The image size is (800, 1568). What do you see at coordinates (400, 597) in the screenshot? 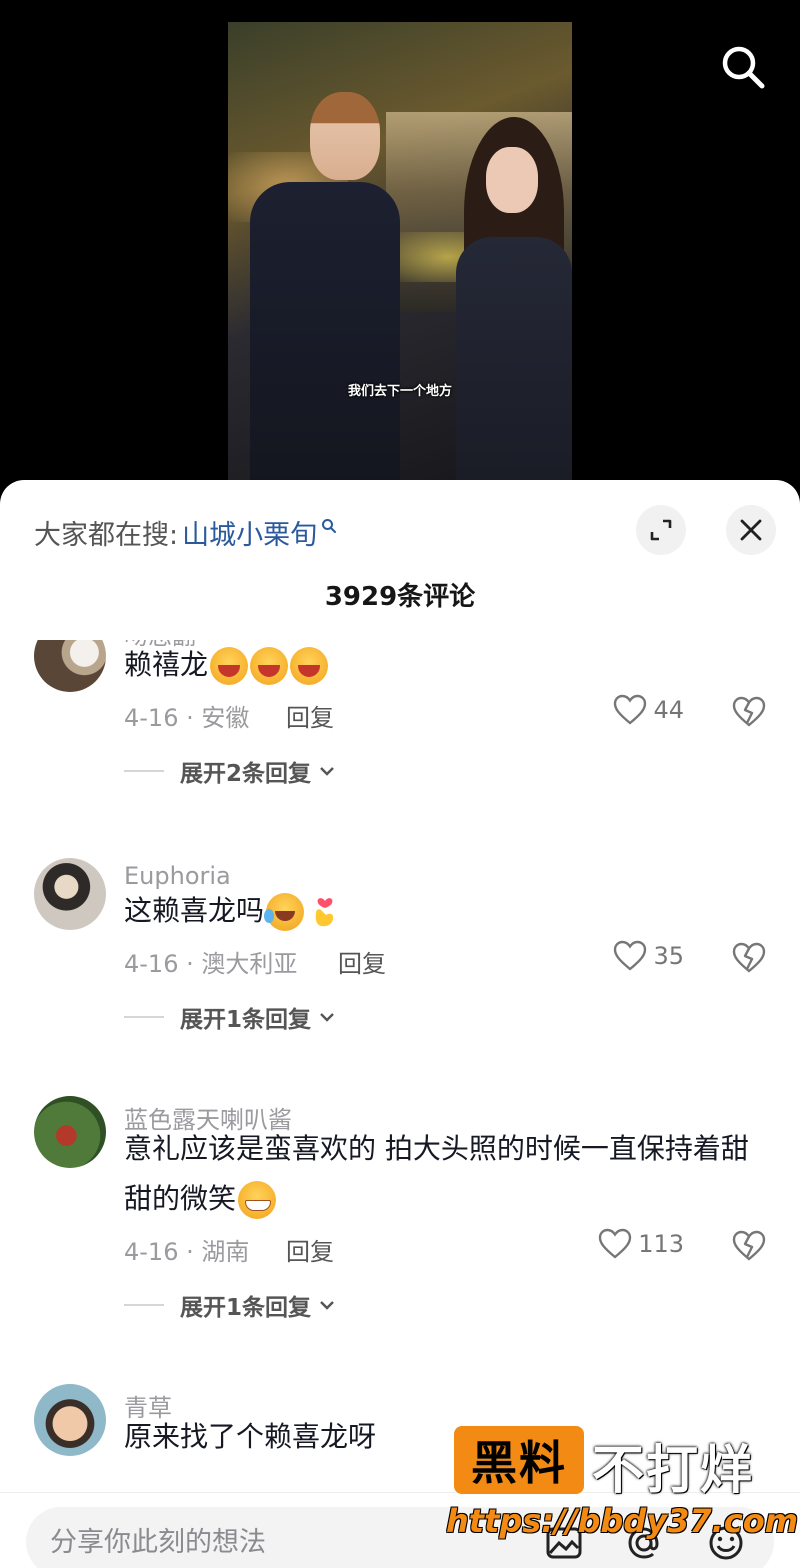
I see `comments-count: 3929条评论` at bounding box center [400, 597].